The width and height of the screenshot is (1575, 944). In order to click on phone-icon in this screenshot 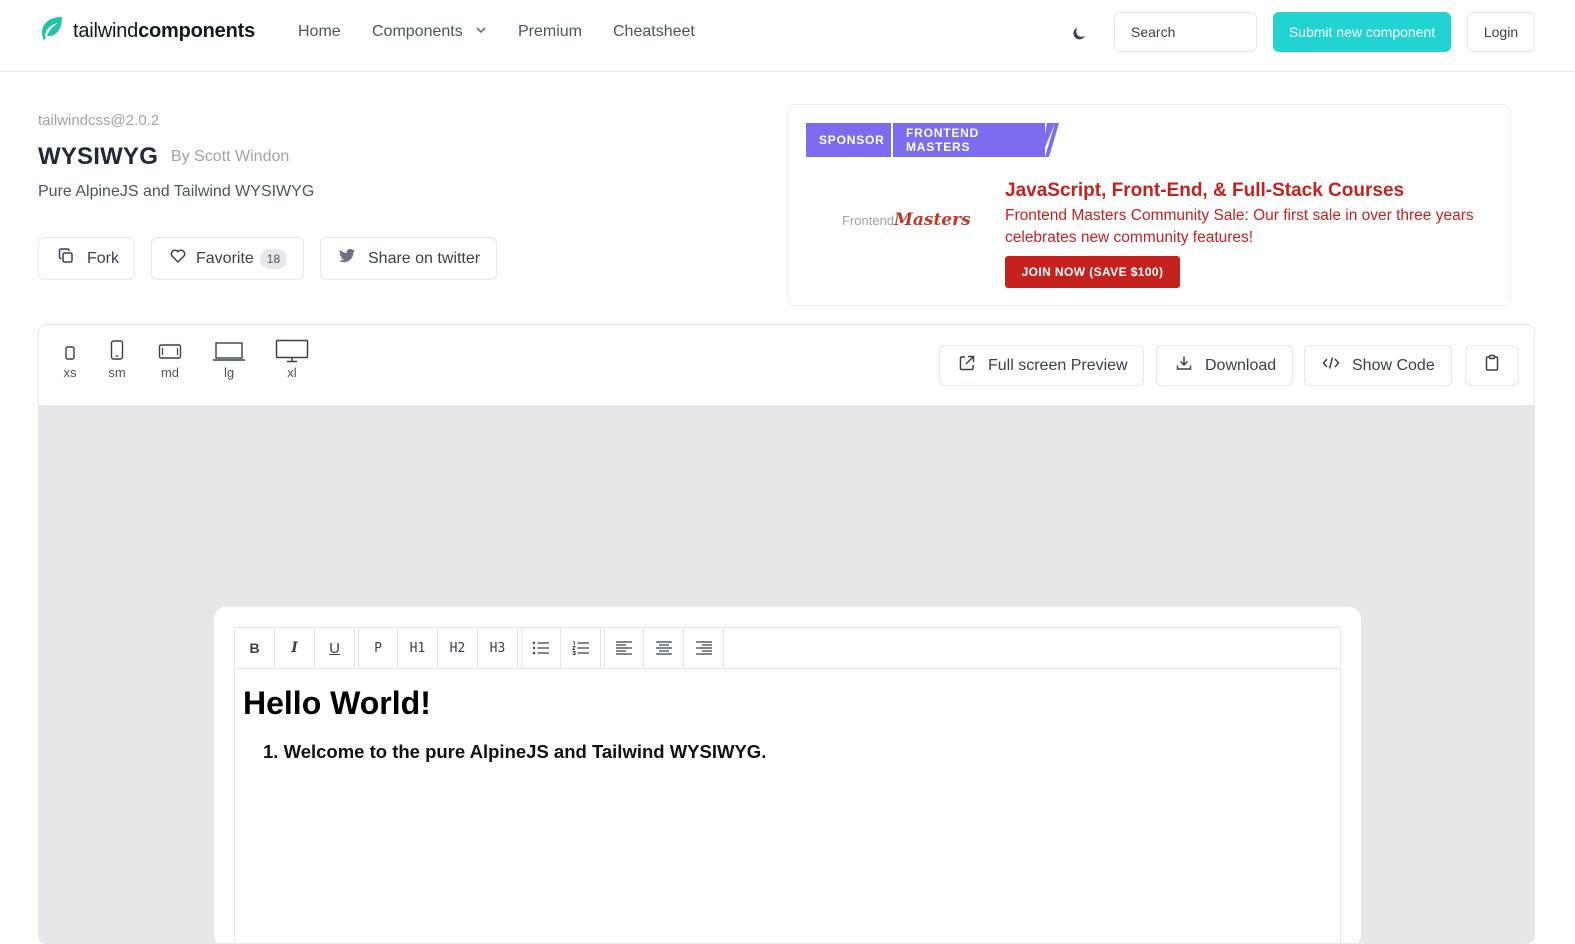, I will do `click(117, 350)`.